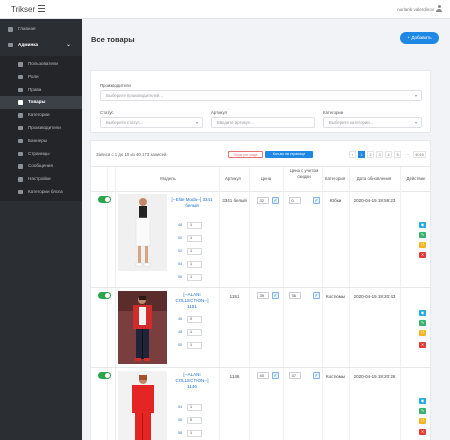 The image size is (450, 440). I want to click on product-name-link: [--ALANI COLLECTION--] 1151, so click(192, 301).